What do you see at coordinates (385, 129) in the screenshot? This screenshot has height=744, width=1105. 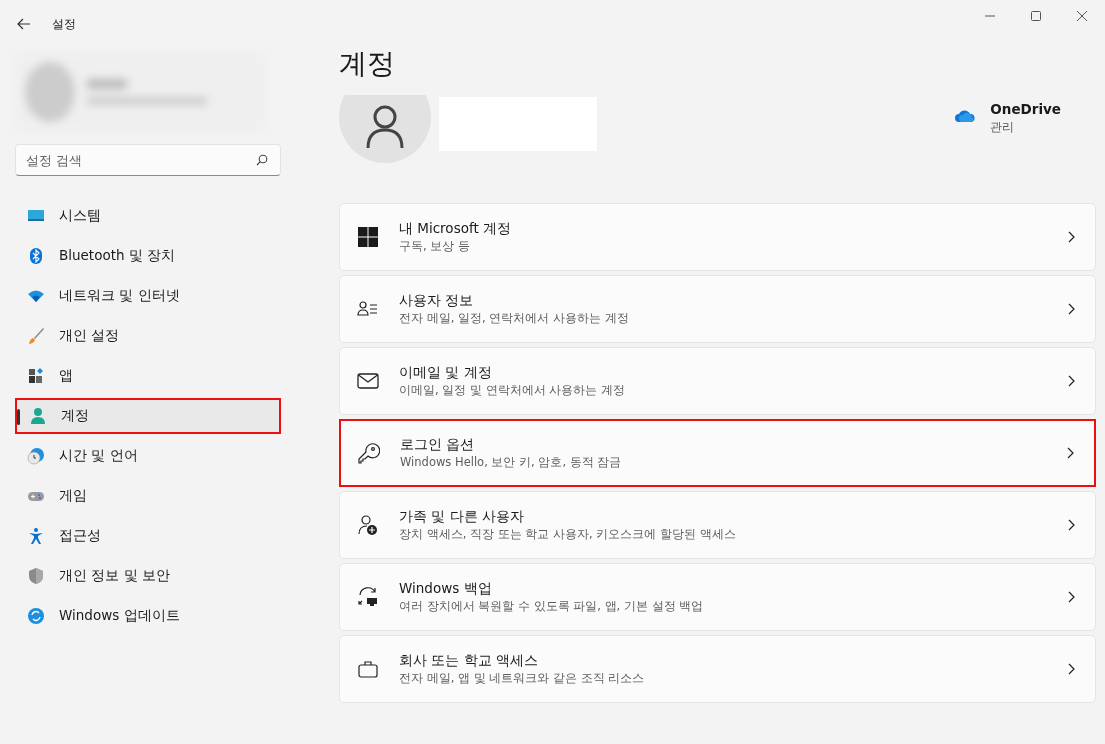 I see `avatar-icon` at bounding box center [385, 129].